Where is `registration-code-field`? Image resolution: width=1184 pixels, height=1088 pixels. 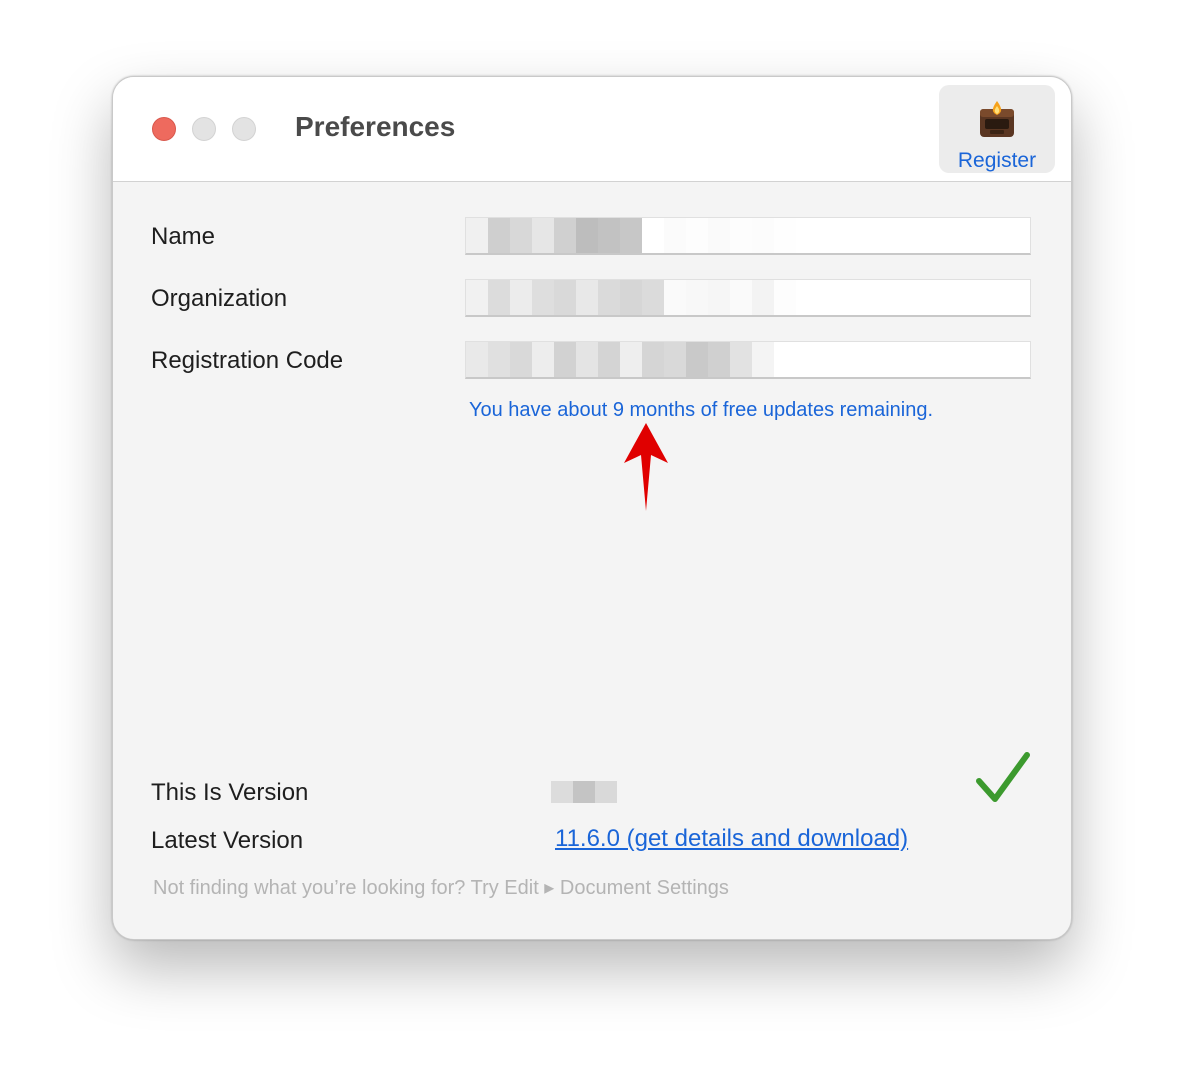 registration-code-field is located at coordinates (748, 360).